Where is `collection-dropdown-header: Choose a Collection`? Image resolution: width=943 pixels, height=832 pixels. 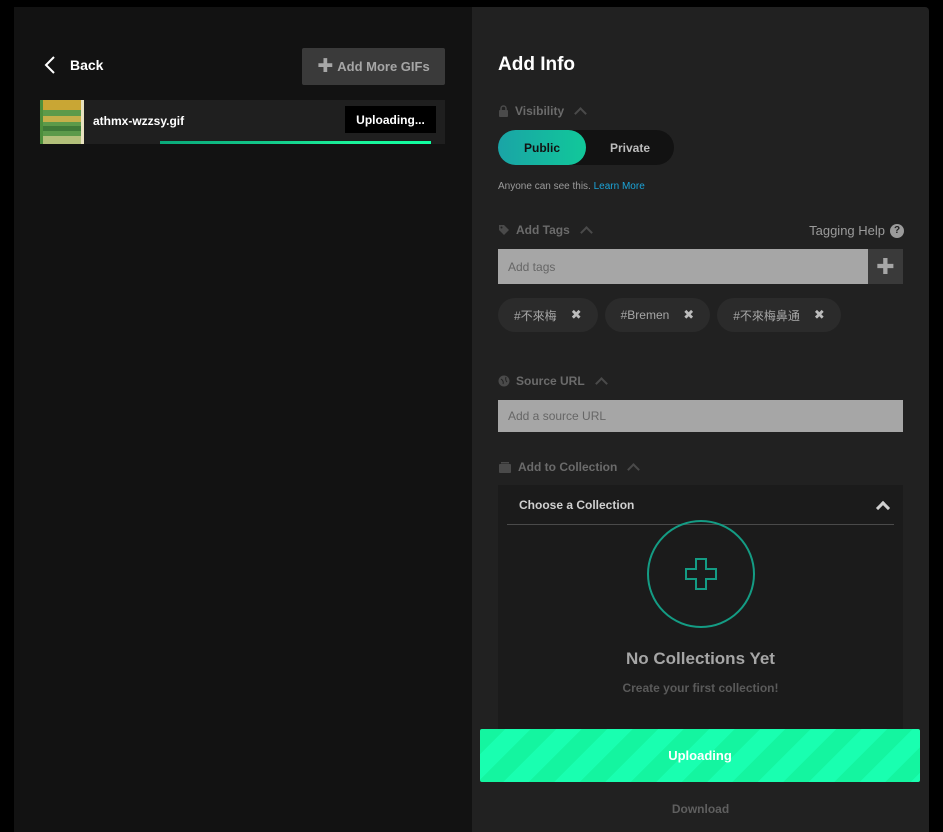
collection-dropdown-header: Choose a Collection is located at coordinates (700, 505).